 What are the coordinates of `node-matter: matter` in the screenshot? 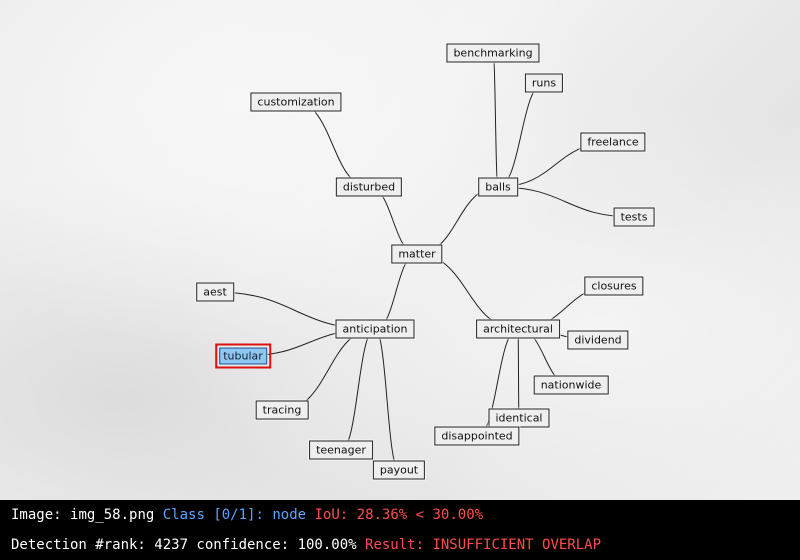 It's located at (417, 254).